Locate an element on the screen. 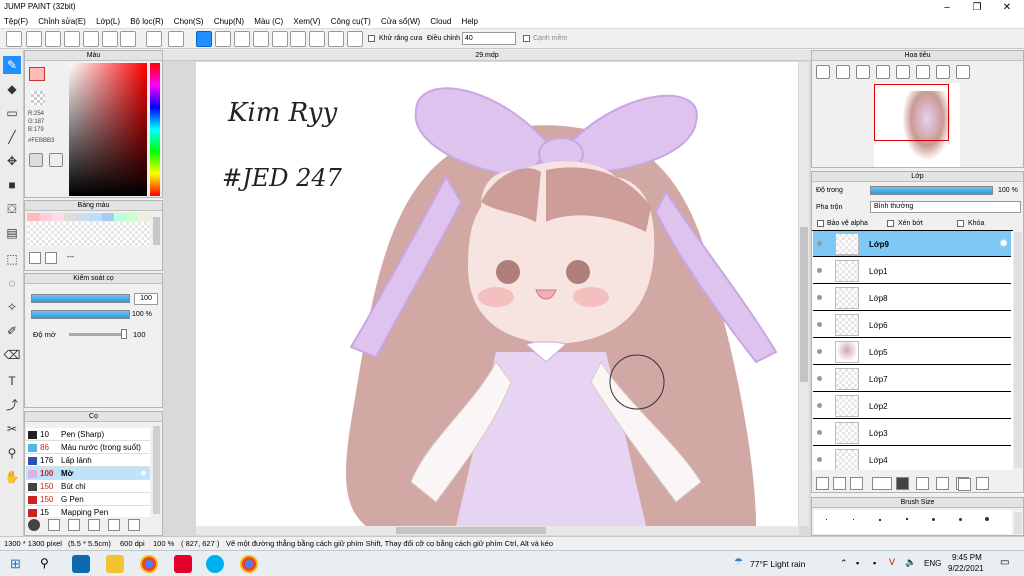  save-icon is located at coordinates (72, 39).